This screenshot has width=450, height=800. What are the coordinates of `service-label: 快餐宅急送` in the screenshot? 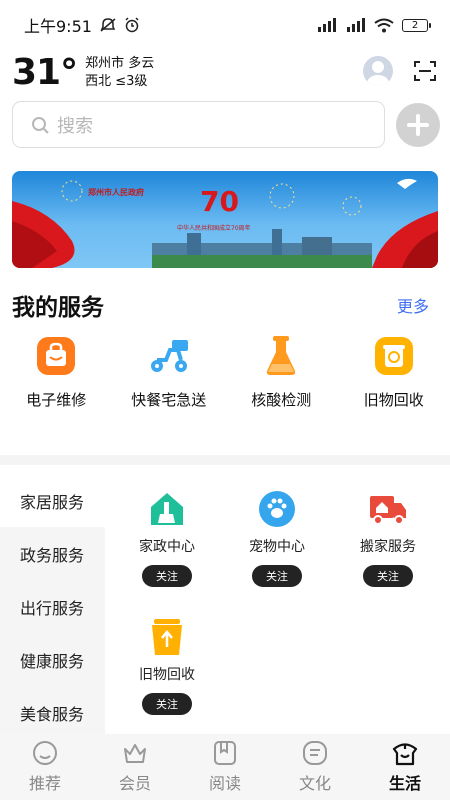 It's located at (169, 400).